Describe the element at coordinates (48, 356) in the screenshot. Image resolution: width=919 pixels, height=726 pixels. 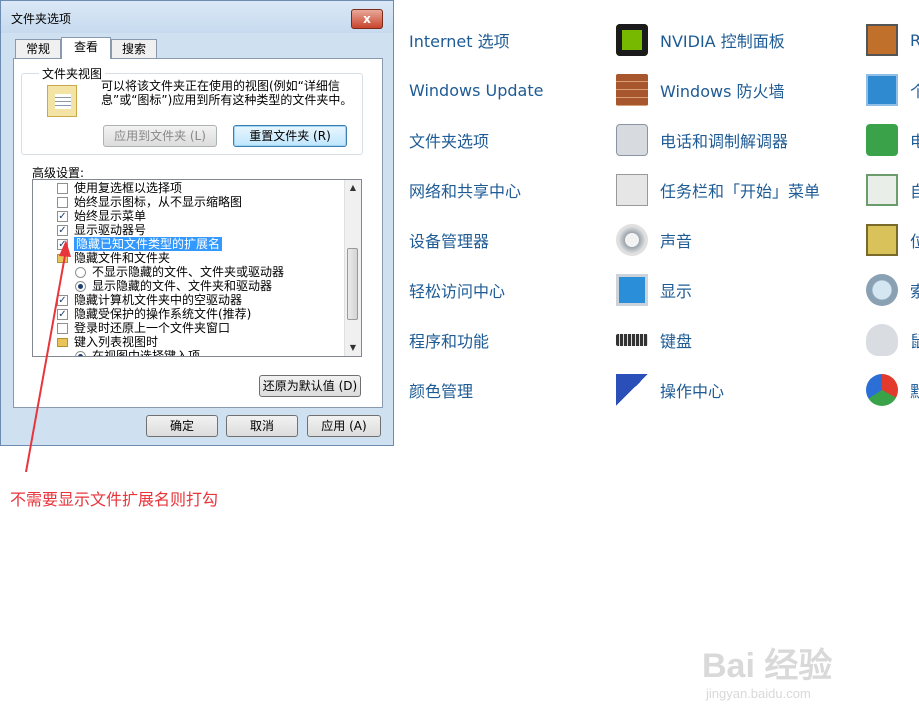
I see `annotation-arrow` at that location.